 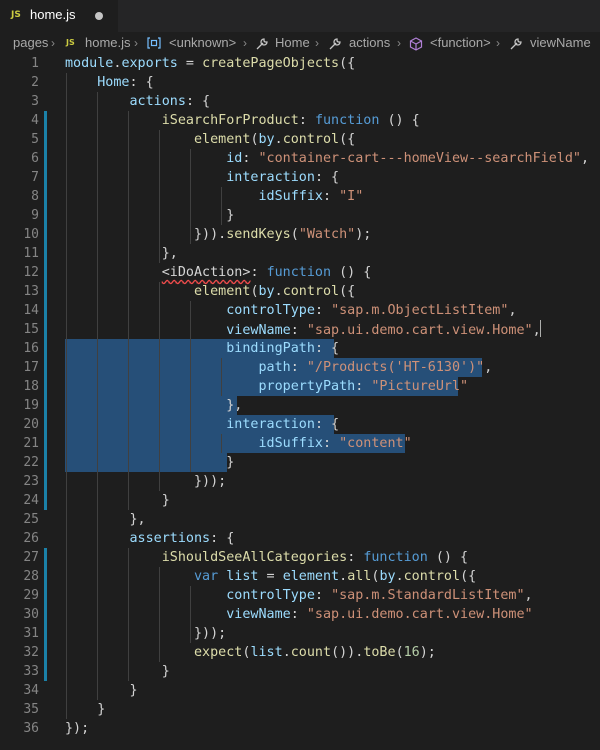 What do you see at coordinates (150, 538) in the screenshot?
I see `code-text: assertions: {` at bounding box center [150, 538].